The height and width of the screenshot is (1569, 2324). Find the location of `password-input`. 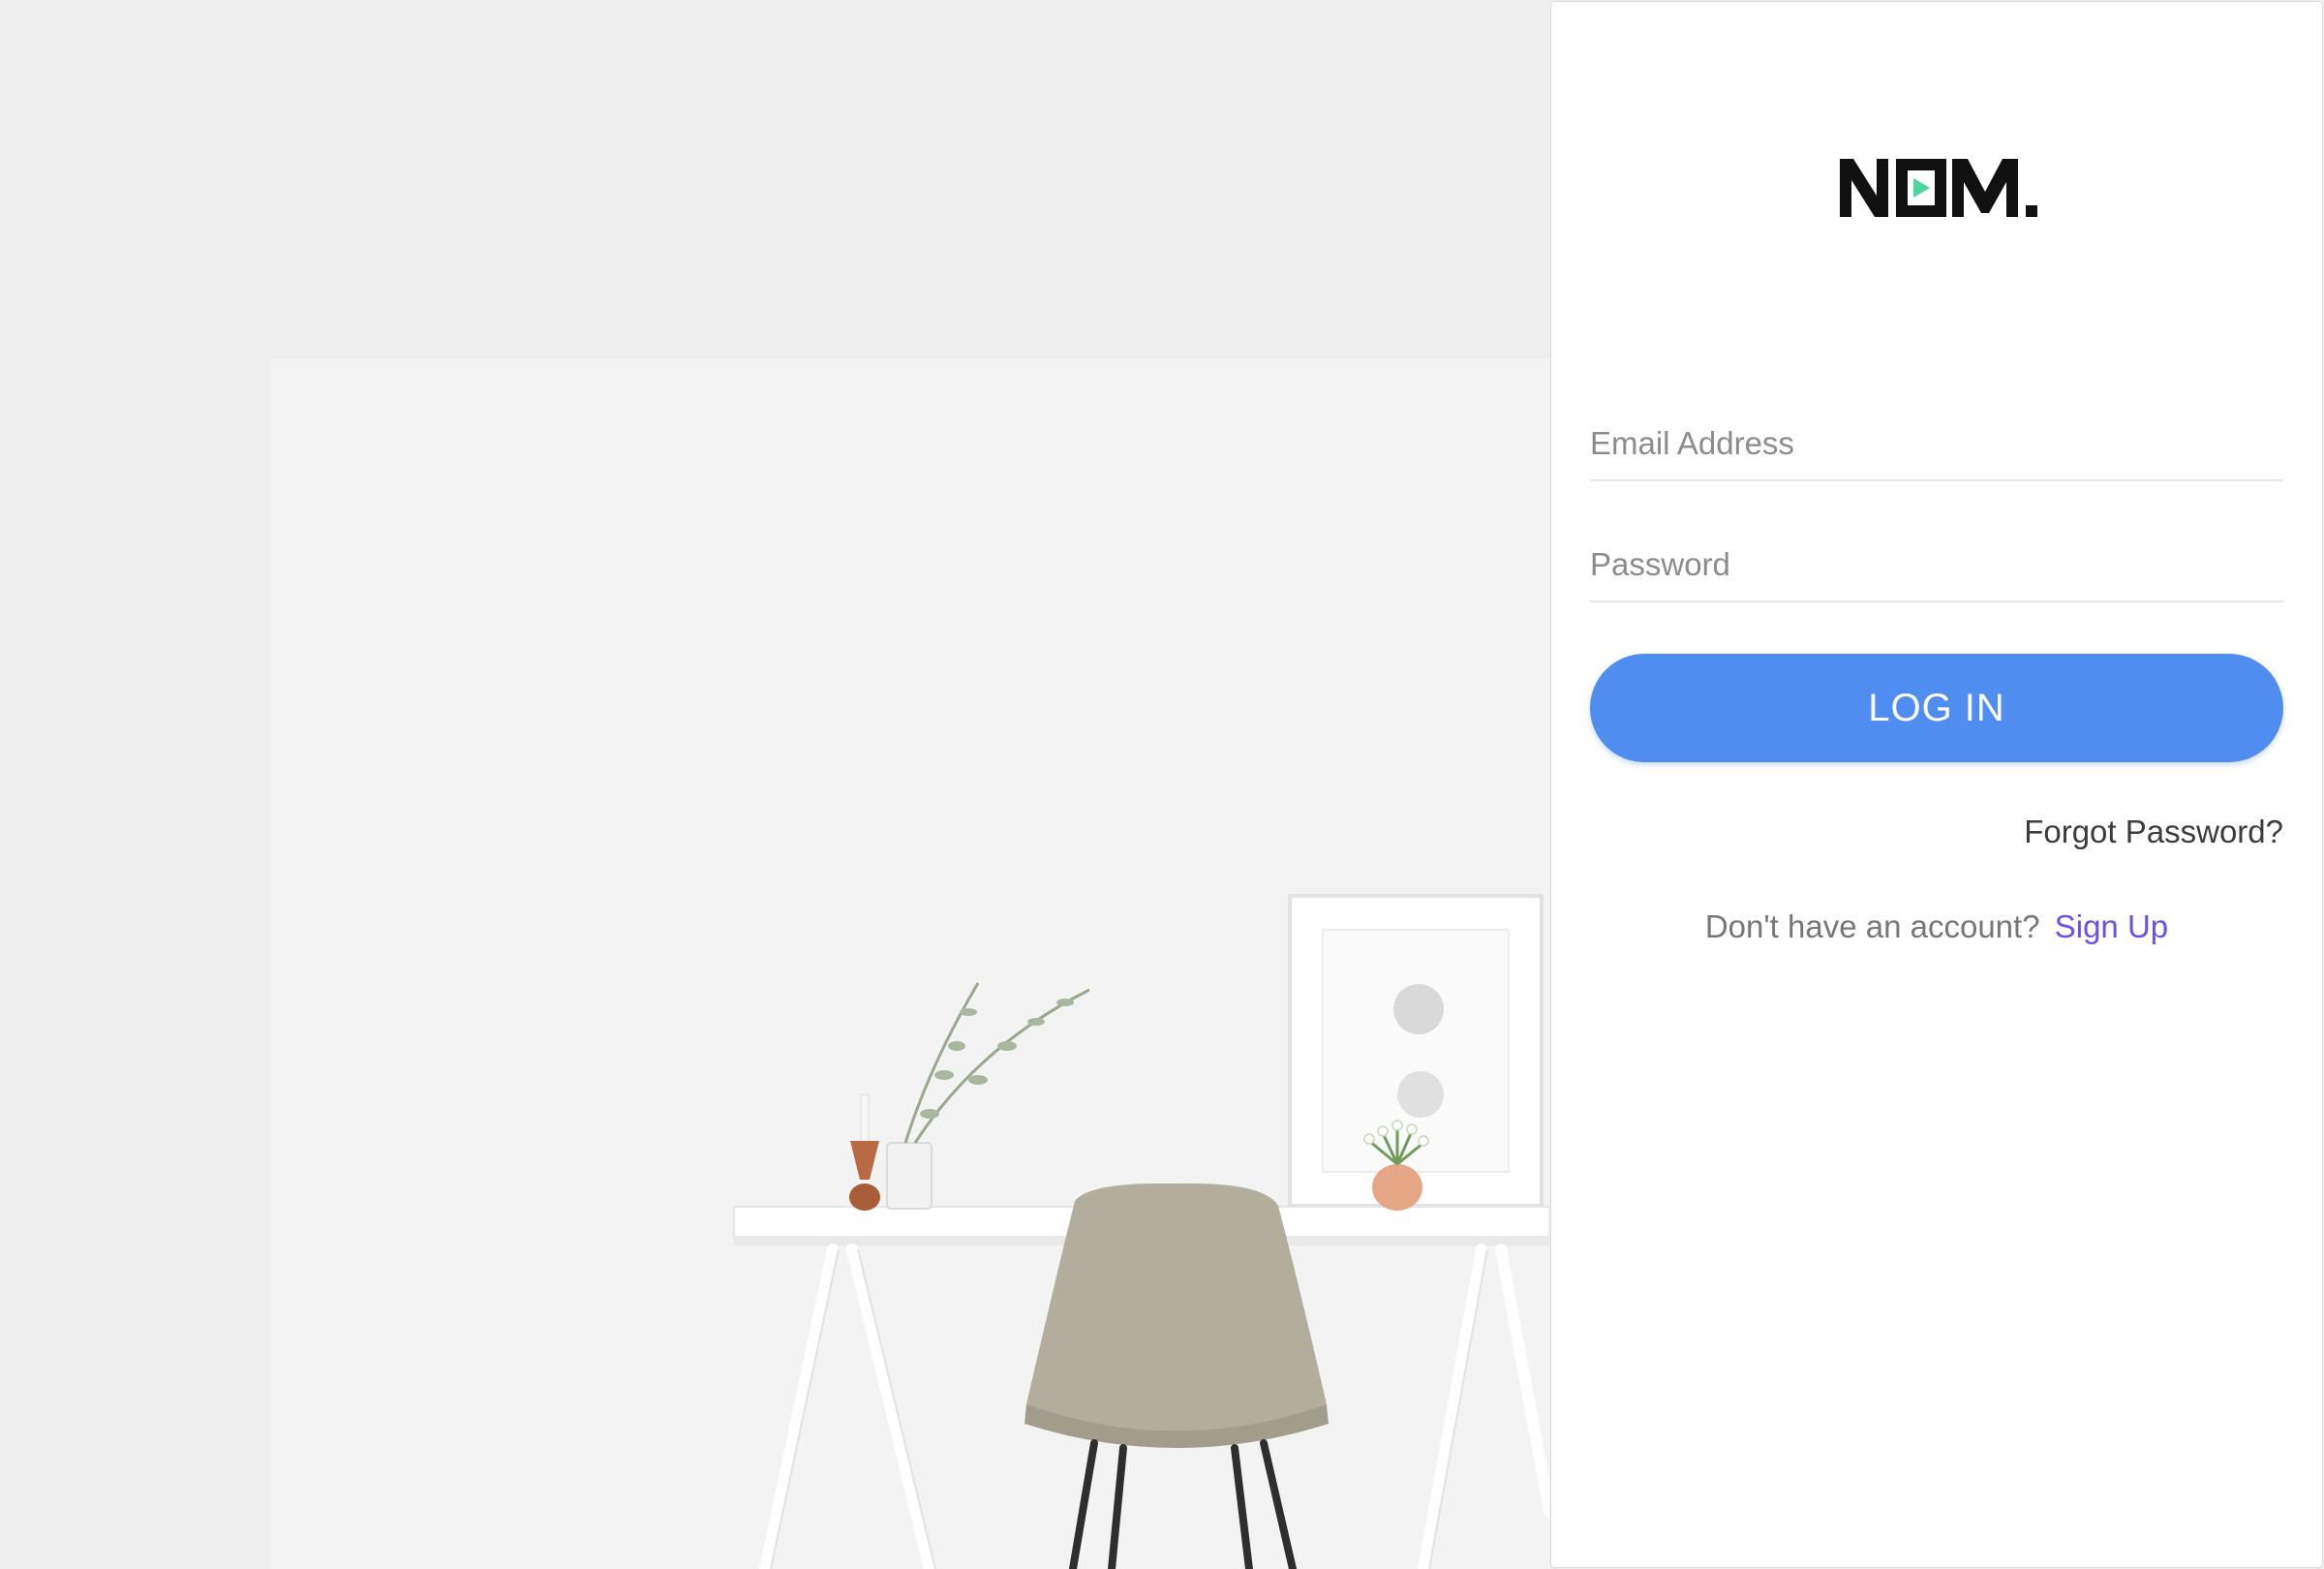

password-input is located at coordinates (1937, 564).